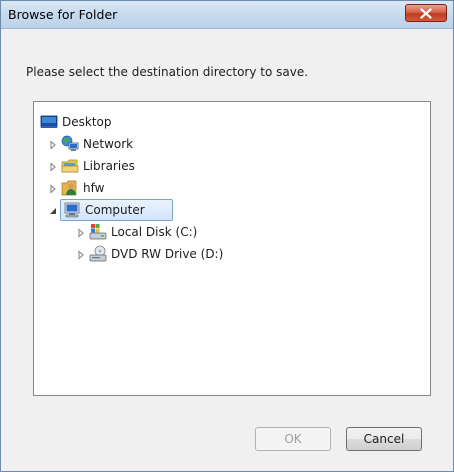 Image resolution: width=454 pixels, height=472 pixels. What do you see at coordinates (384, 439) in the screenshot?
I see `cancel-button: Cancel` at bounding box center [384, 439].